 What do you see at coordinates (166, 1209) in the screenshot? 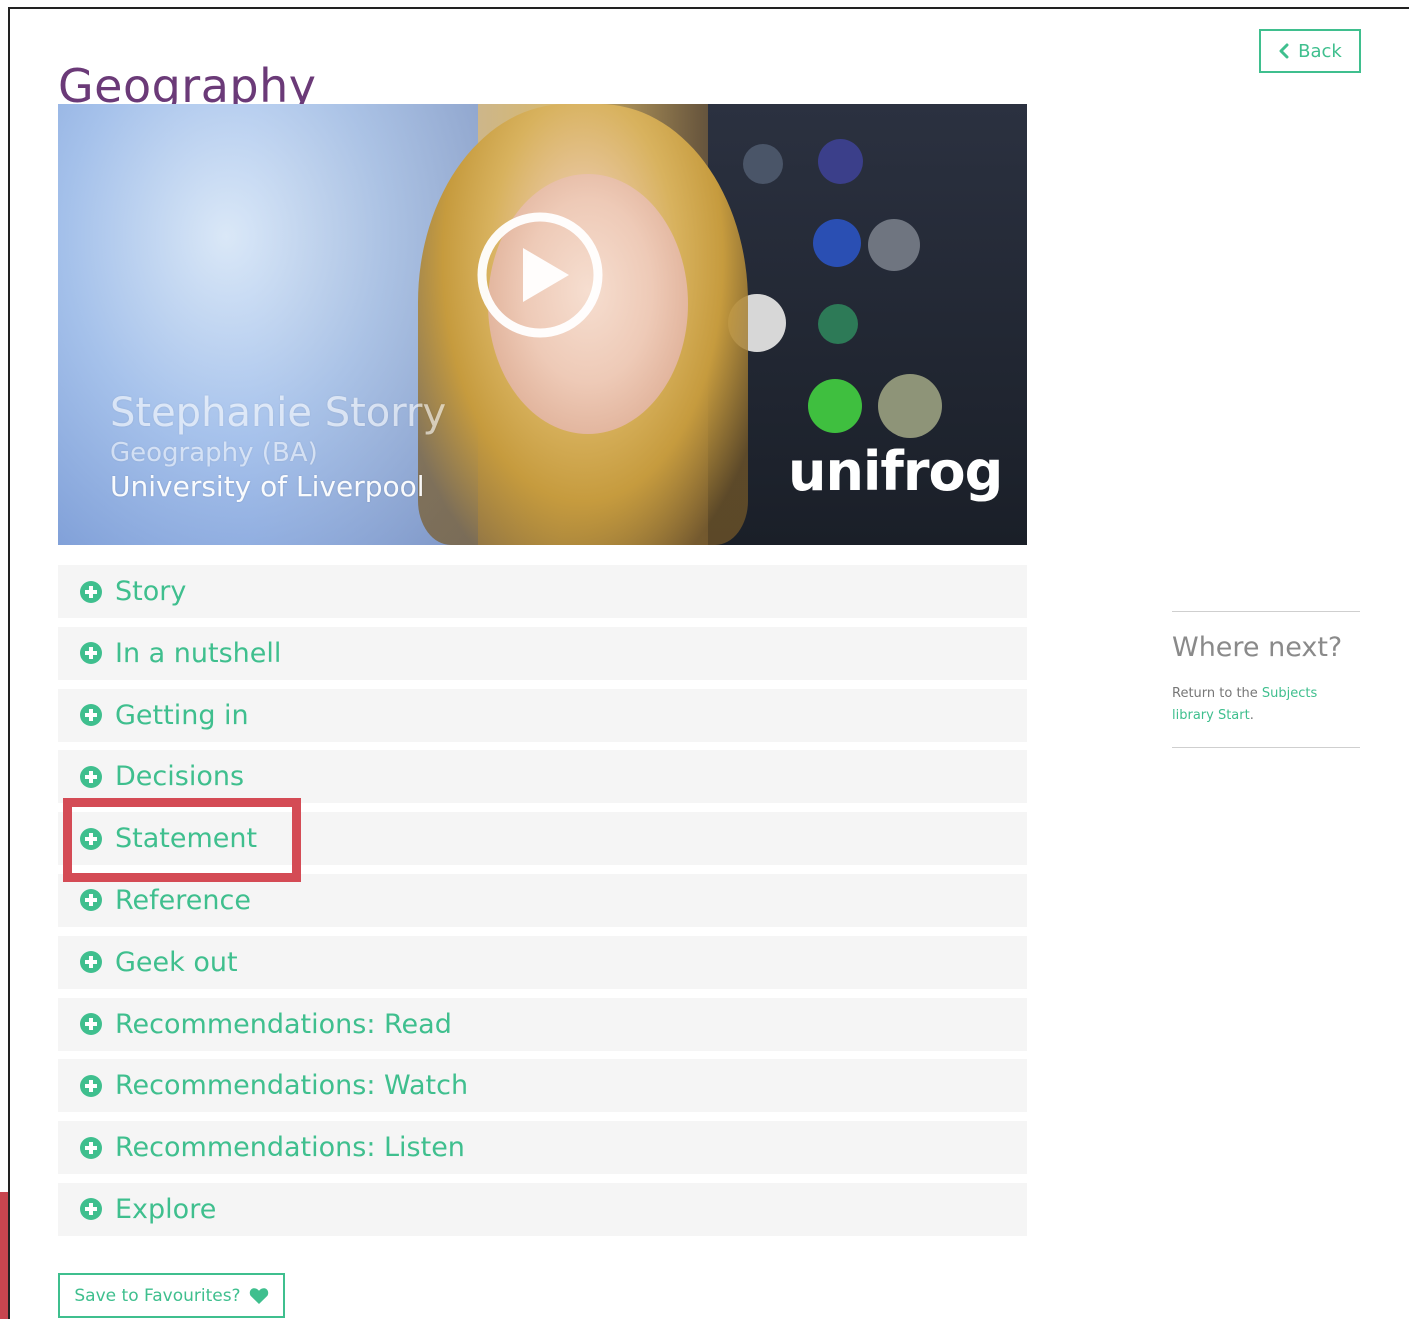
I see `accordion-item-label: Explore` at bounding box center [166, 1209].